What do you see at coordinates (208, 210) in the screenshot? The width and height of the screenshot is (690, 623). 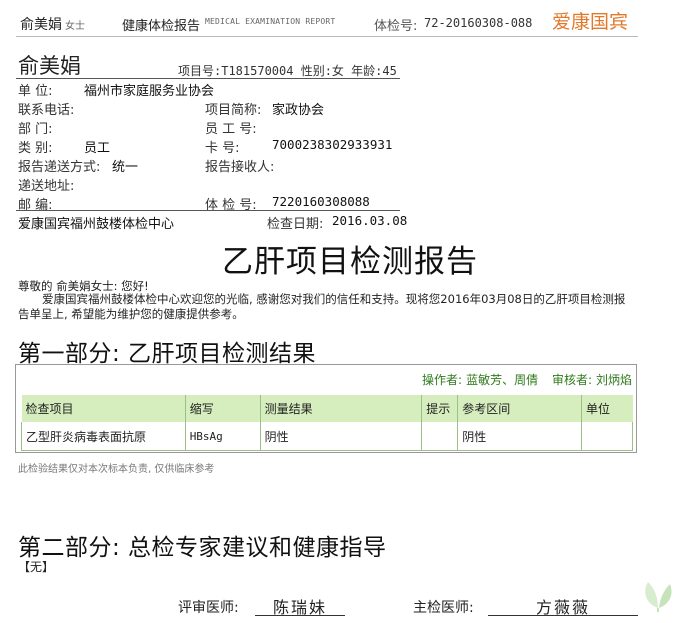 I see `info-divider-bottom` at bounding box center [208, 210].